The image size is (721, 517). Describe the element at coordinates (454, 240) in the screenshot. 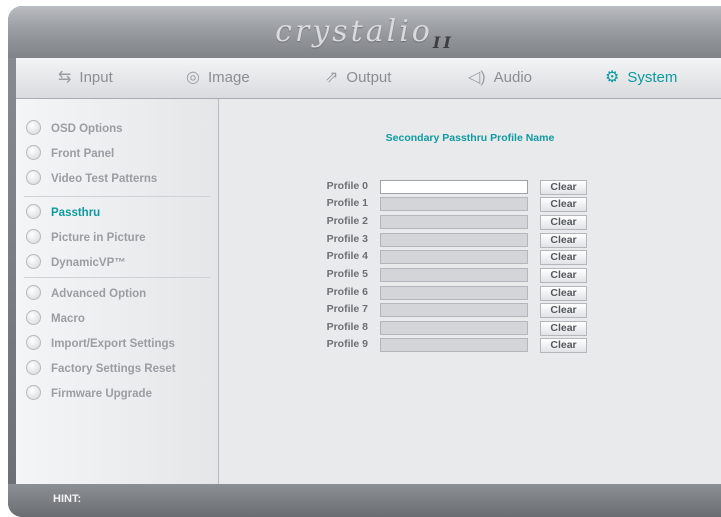

I see `profile-3-field` at that location.